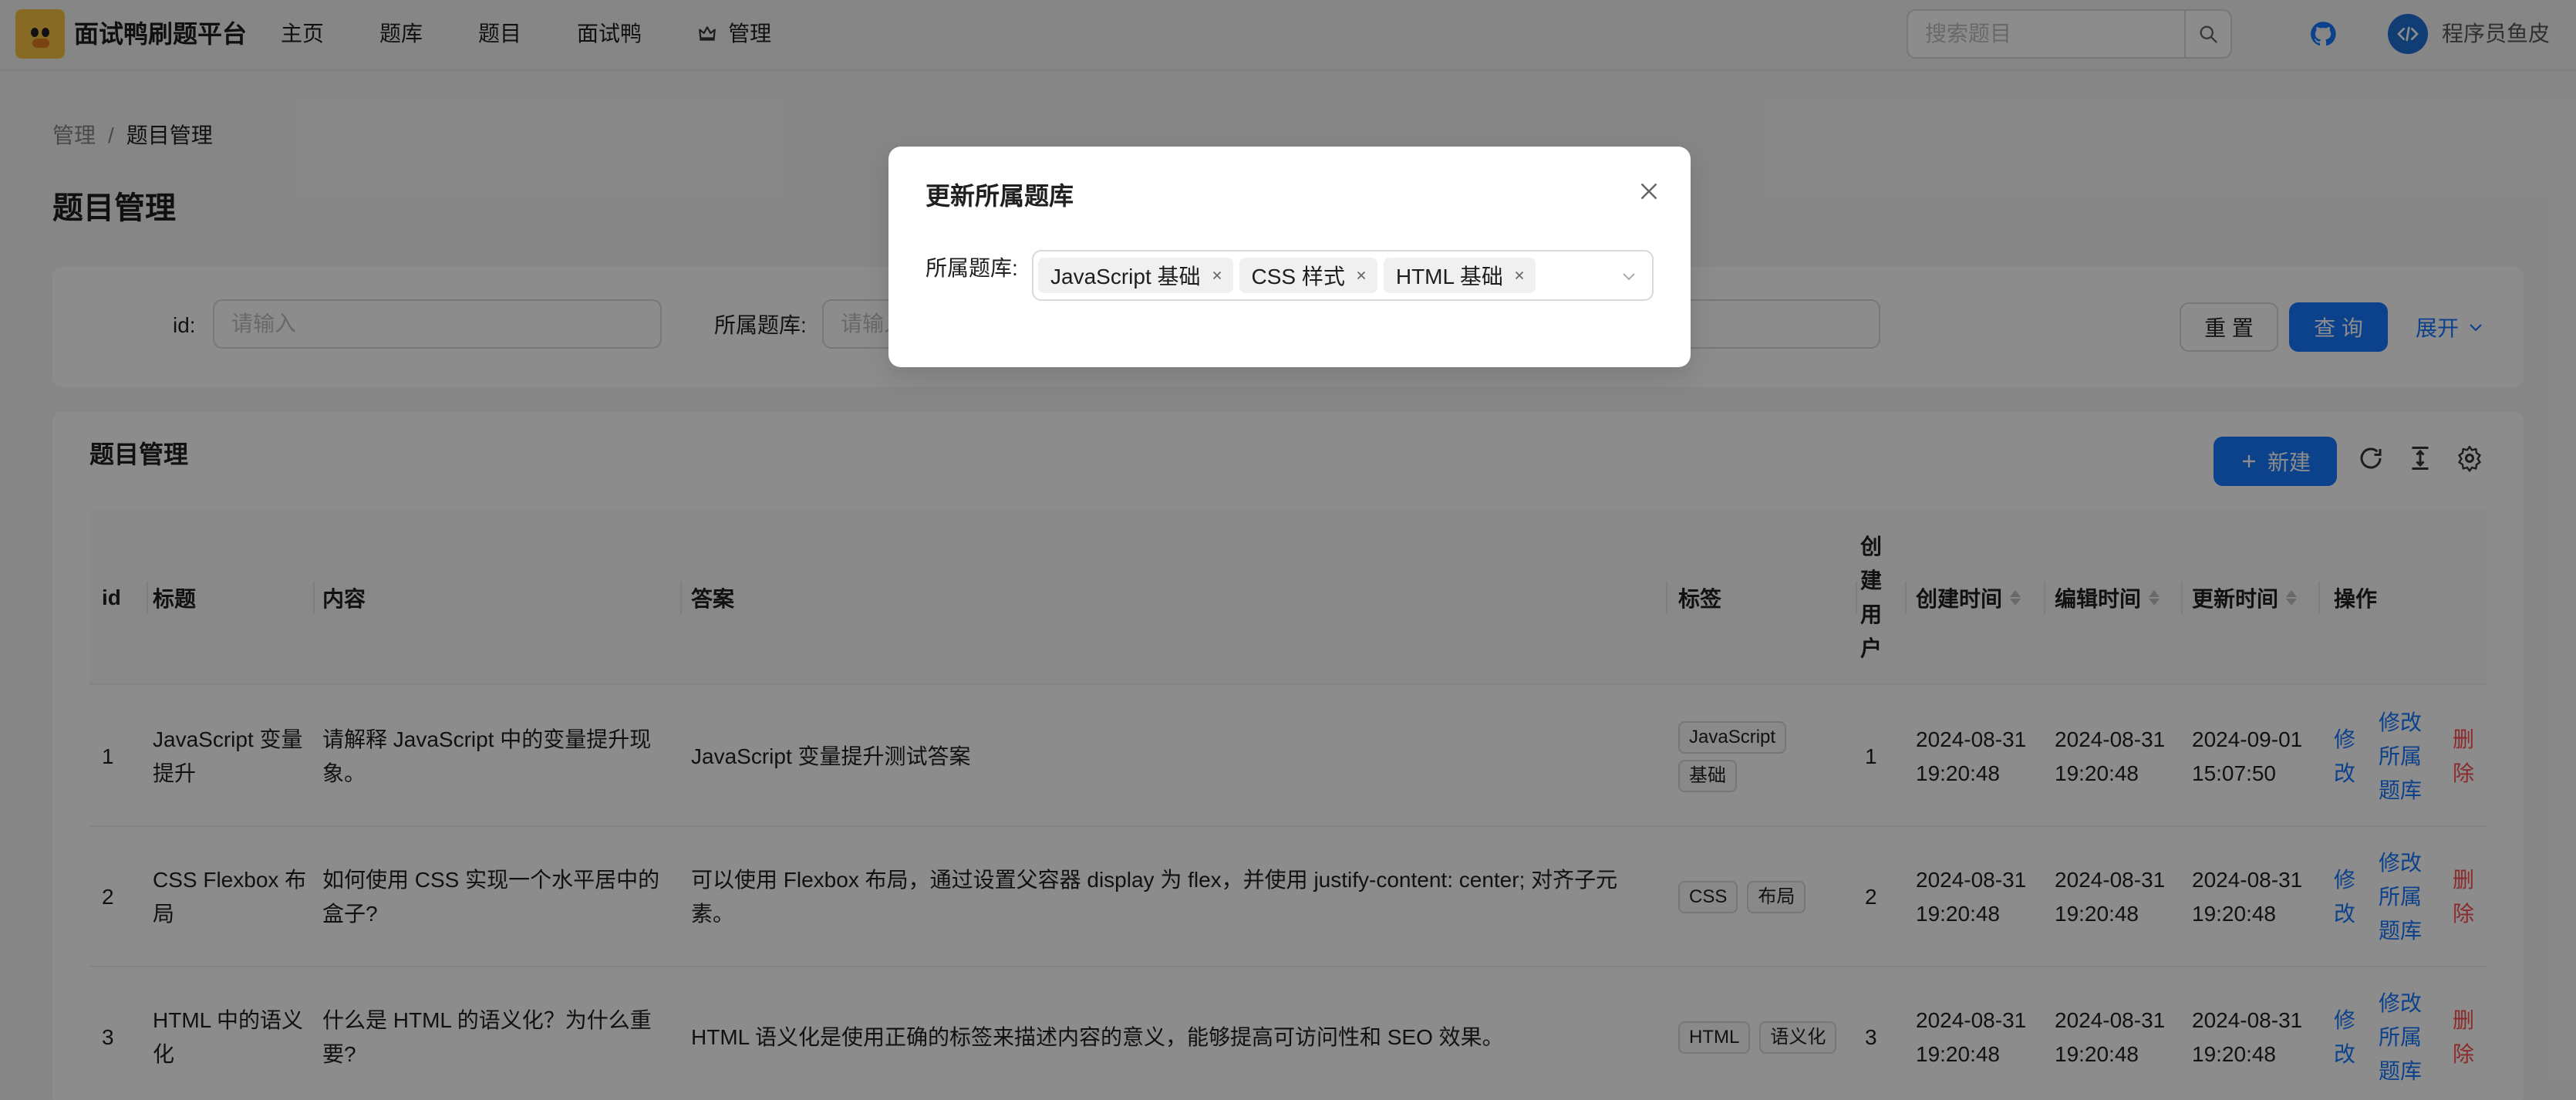 This screenshot has height=1100, width=2576. Describe the element at coordinates (1629, 277) in the screenshot. I see `chevron-down-icon` at that location.